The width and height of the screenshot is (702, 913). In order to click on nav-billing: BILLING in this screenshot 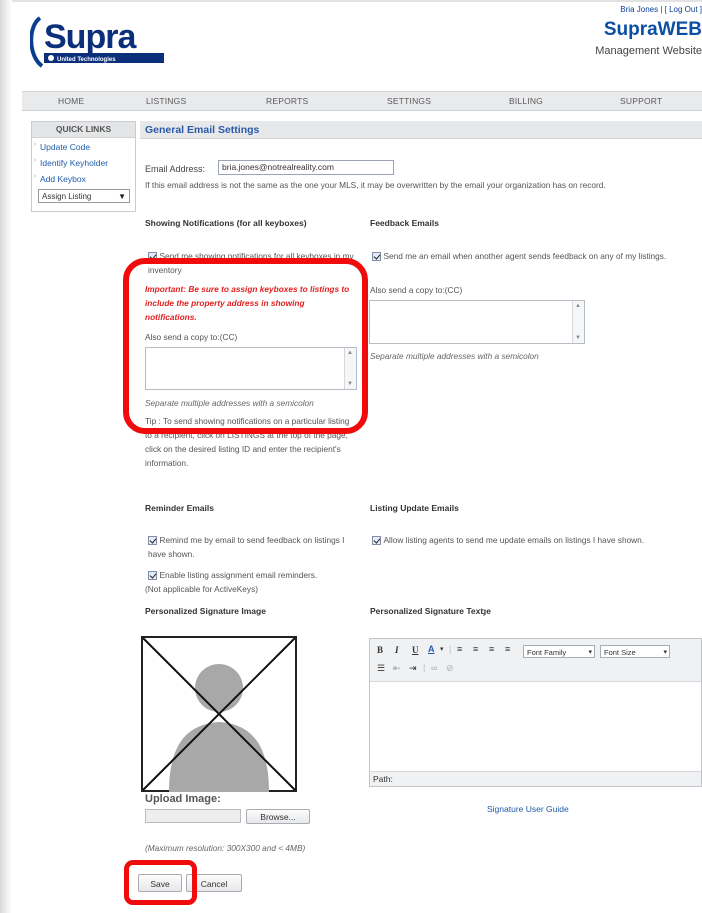, I will do `click(526, 101)`.